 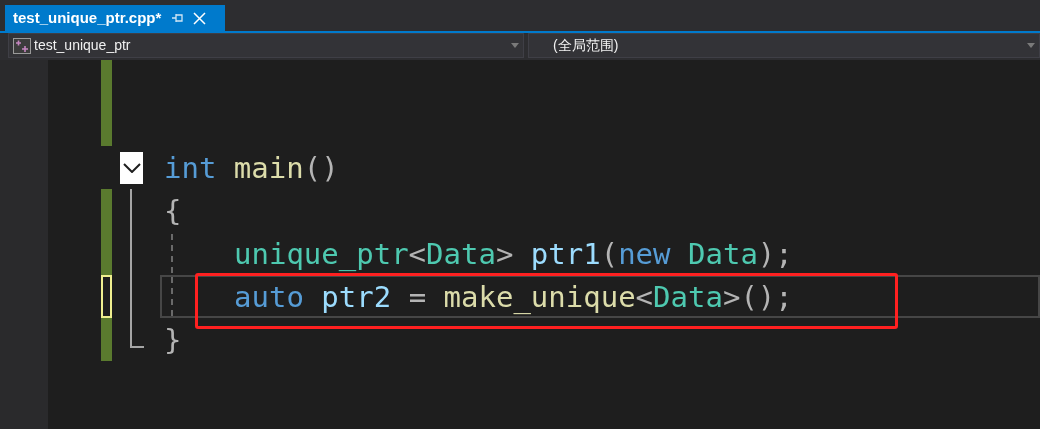 What do you see at coordinates (82, 45) in the screenshot?
I see `project-name: test_unique_ptr` at bounding box center [82, 45].